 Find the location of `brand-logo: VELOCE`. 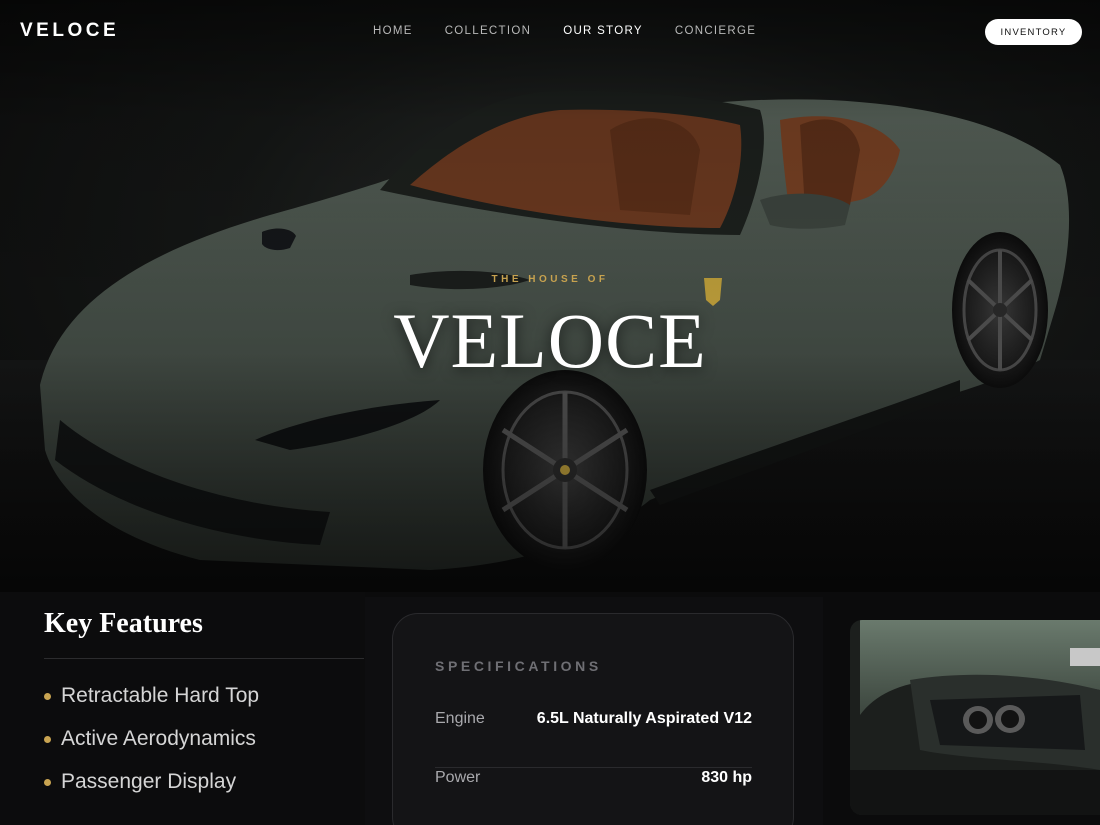

brand-logo: VELOCE is located at coordinates (69, 31).